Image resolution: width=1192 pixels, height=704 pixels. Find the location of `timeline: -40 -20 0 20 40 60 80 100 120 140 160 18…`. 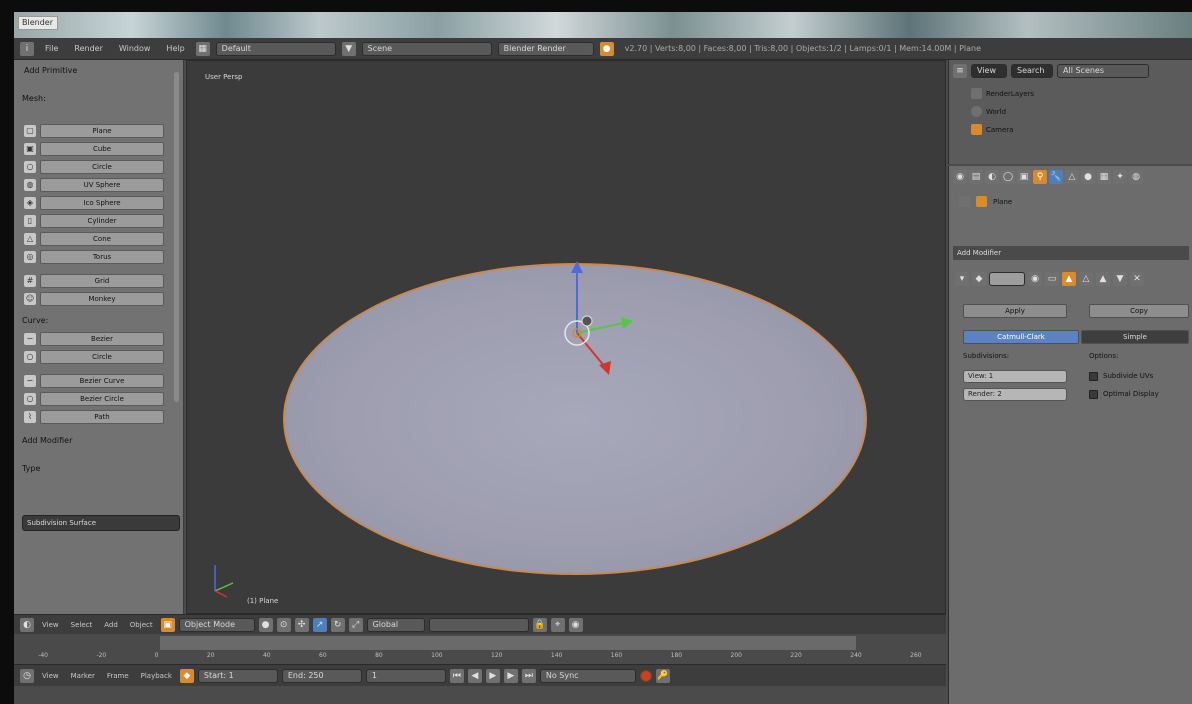

timeline: -40 -20 0 20 40 60 80 100 120 140 160 18… is located at coordinates (480, 649).